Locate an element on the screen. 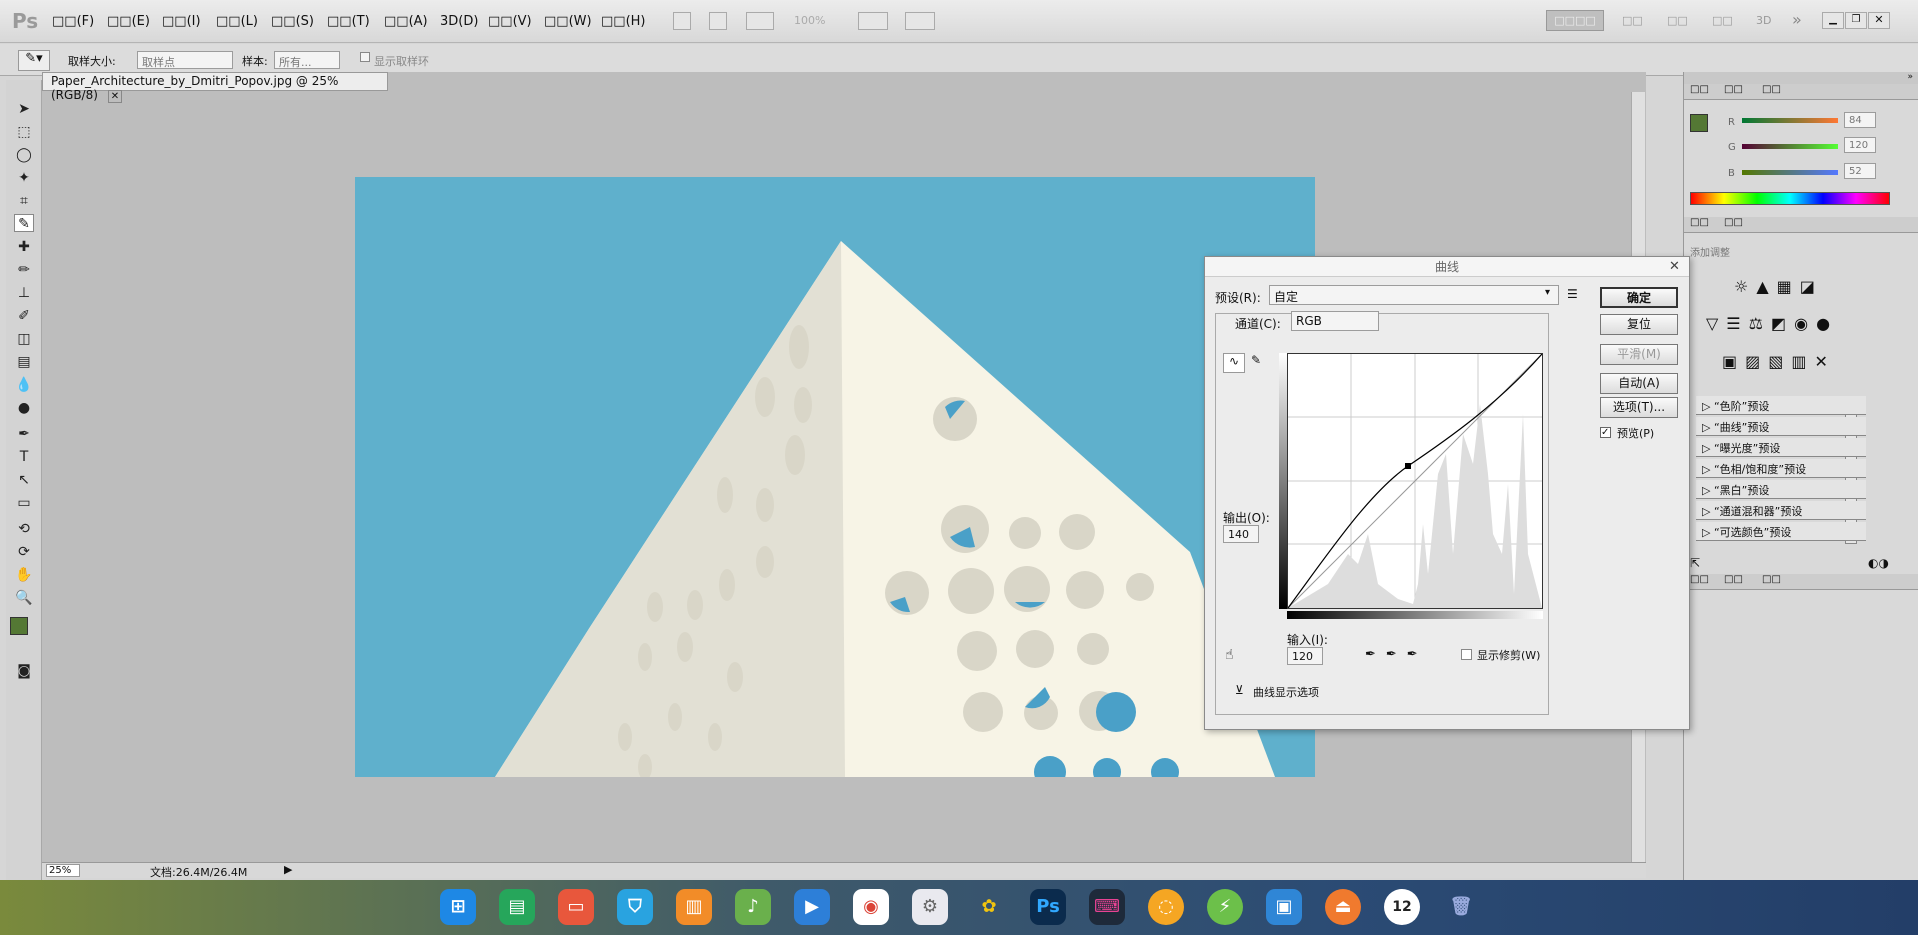 The height and width of the screenshot is (935, 1918). 3d-orbit-icon: ⟳ is located at coordinates (24, 552).